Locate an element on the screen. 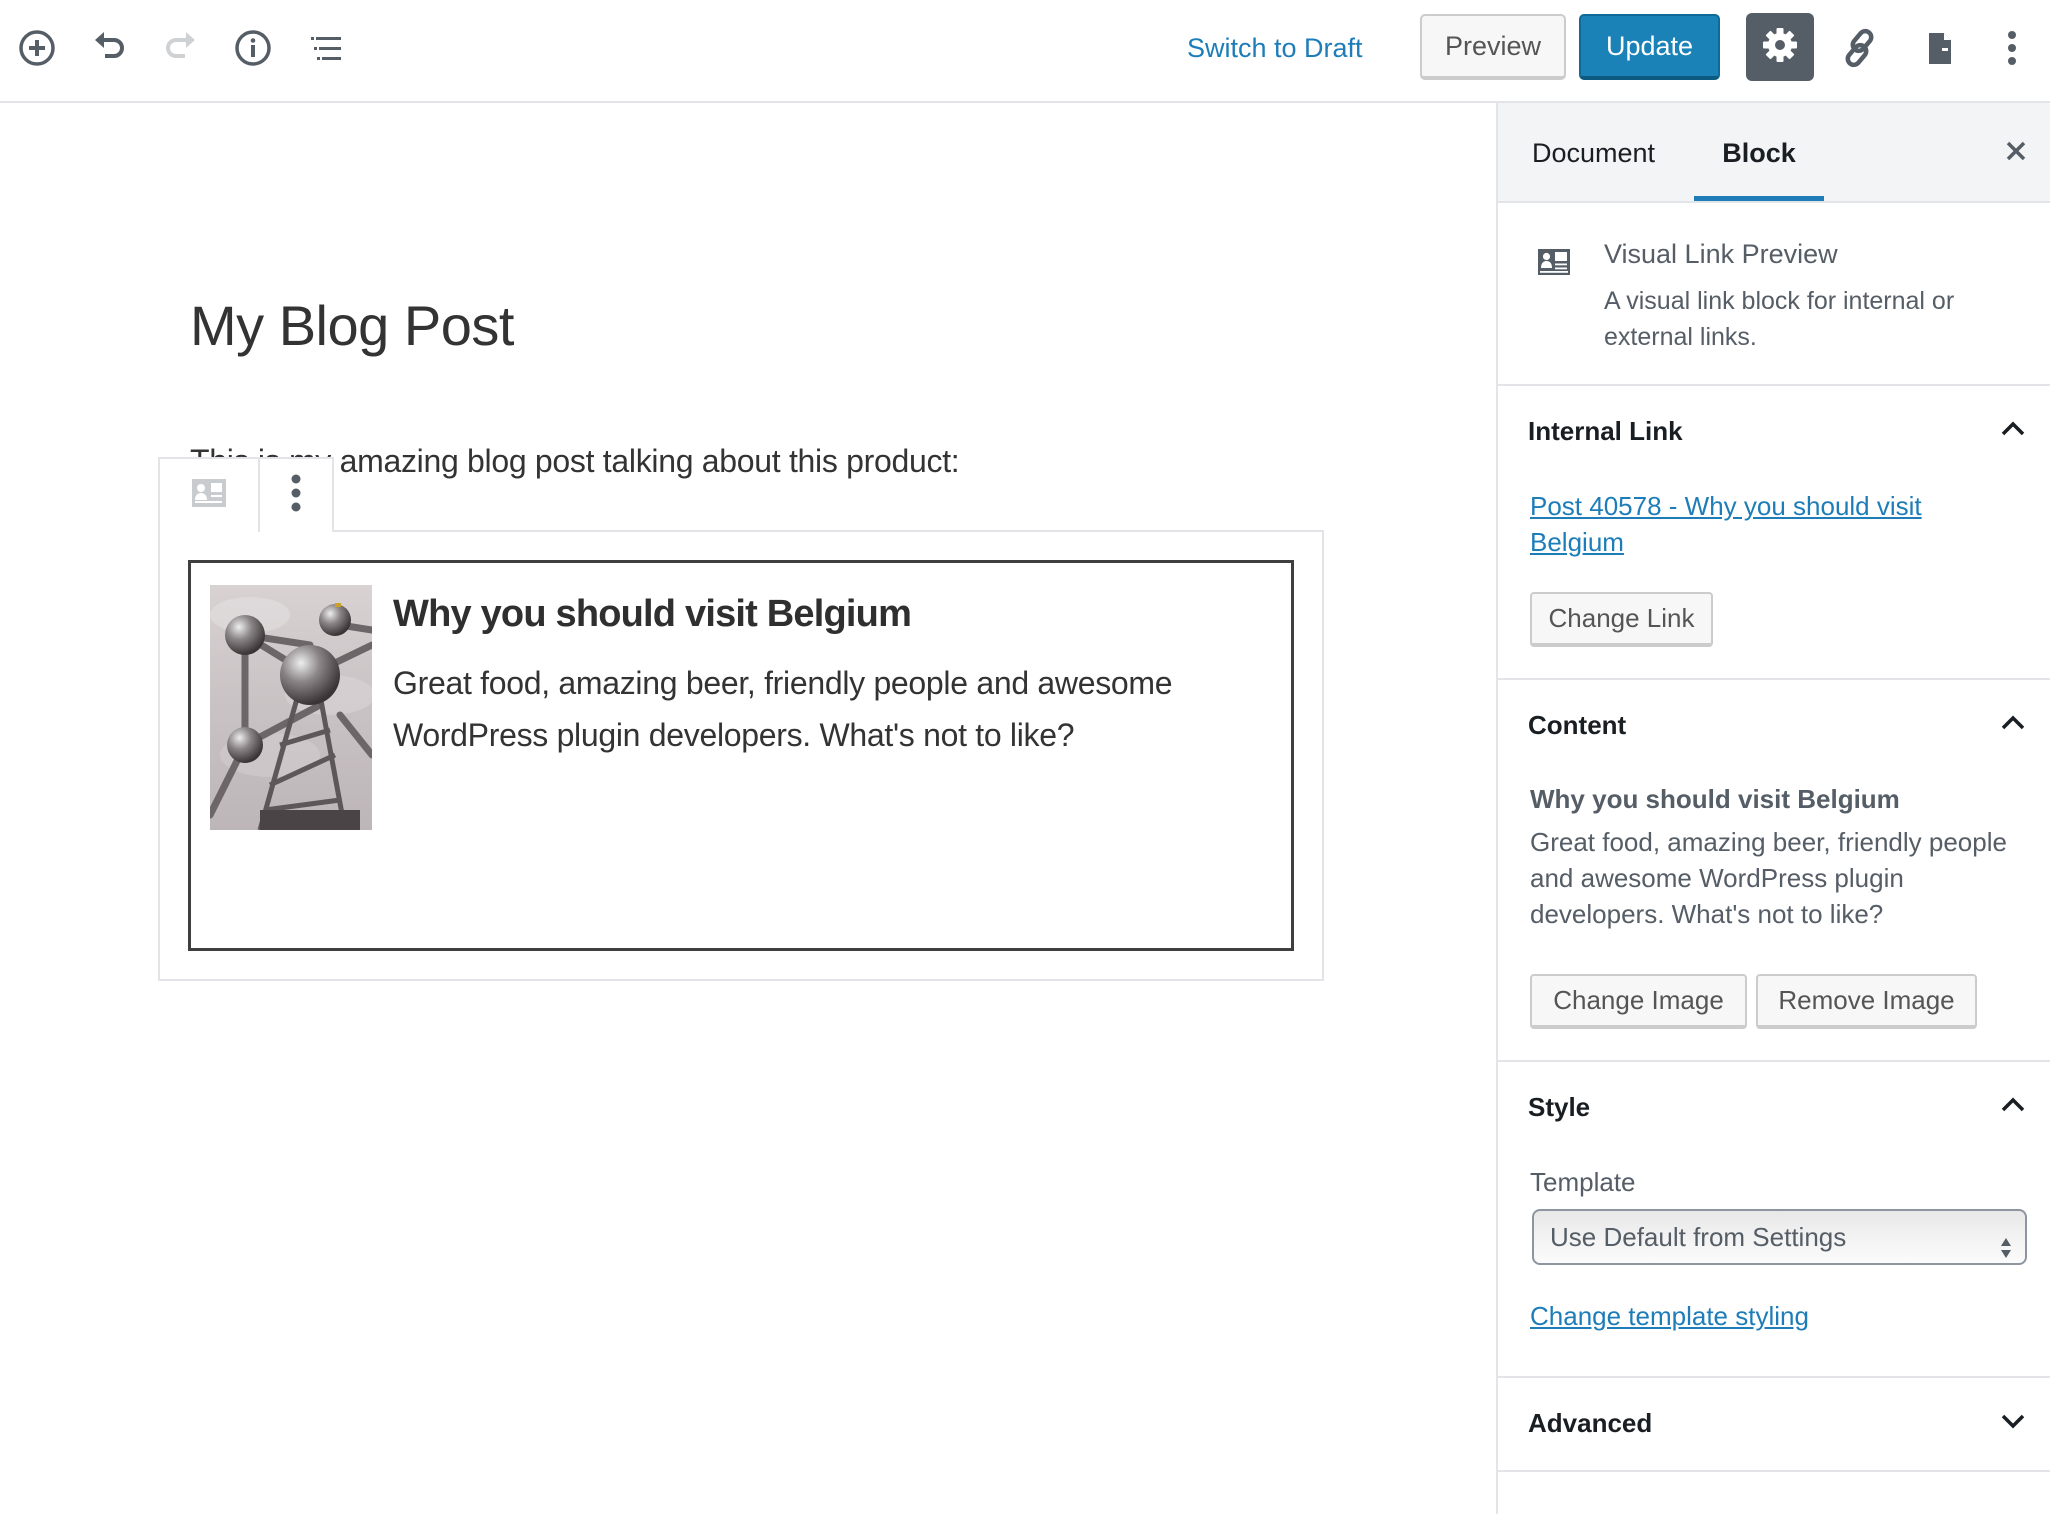  card-title: Why you should visit Belgium is located at coordinates (652, 614).